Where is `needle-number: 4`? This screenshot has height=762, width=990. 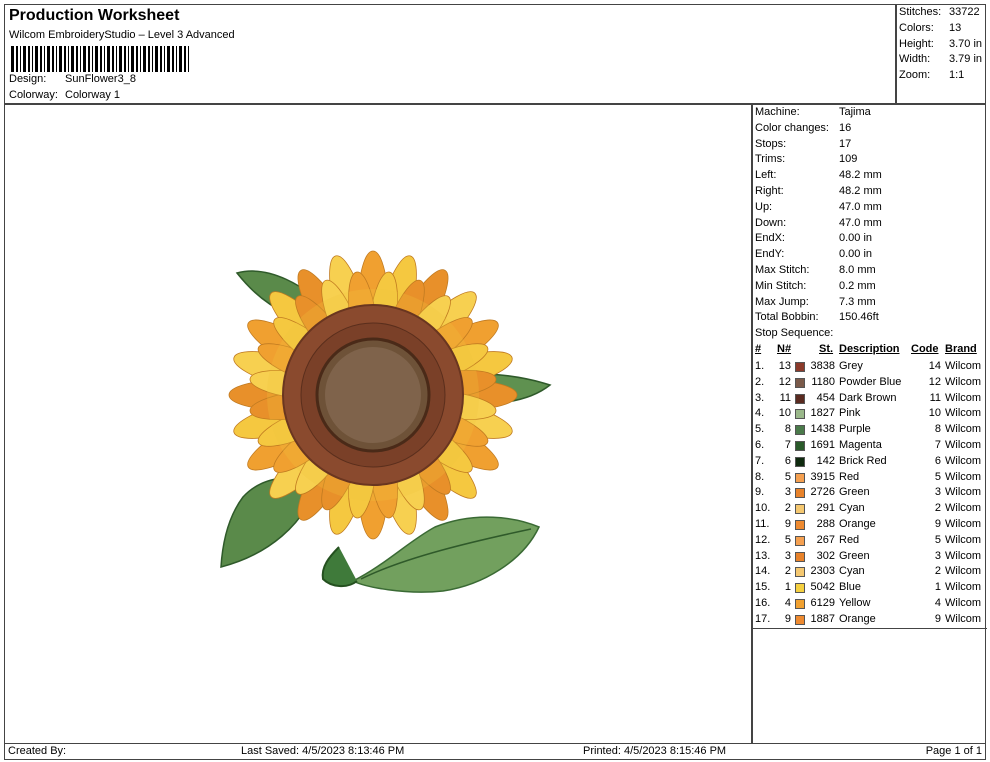
needle-number: 4 is located at coordinates (787, 603).